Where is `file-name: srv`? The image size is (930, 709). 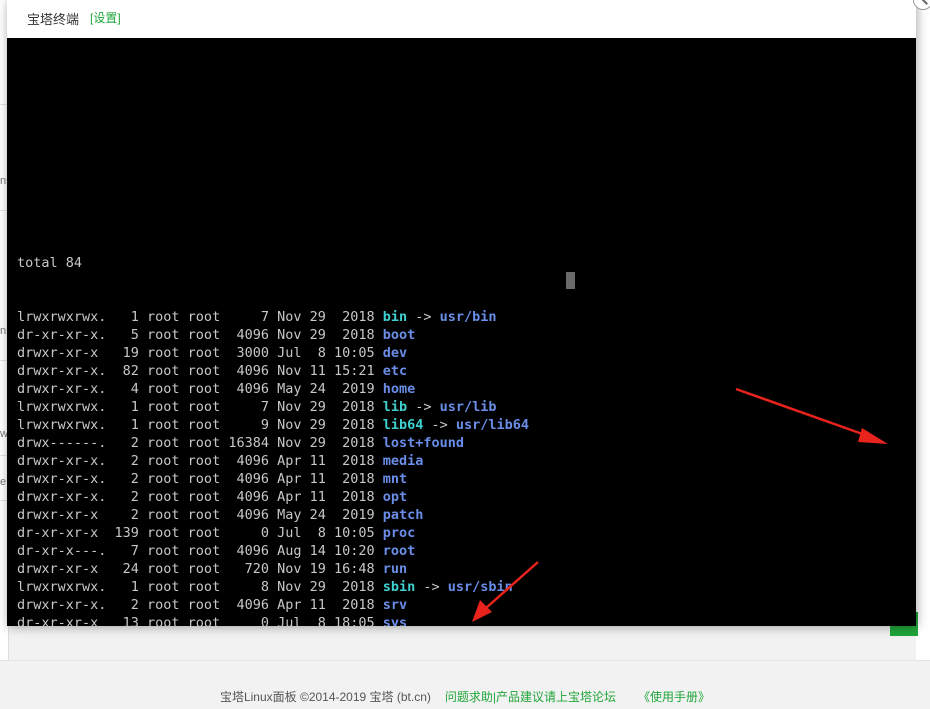
file-name: srv is located at coordinates (395, 605).